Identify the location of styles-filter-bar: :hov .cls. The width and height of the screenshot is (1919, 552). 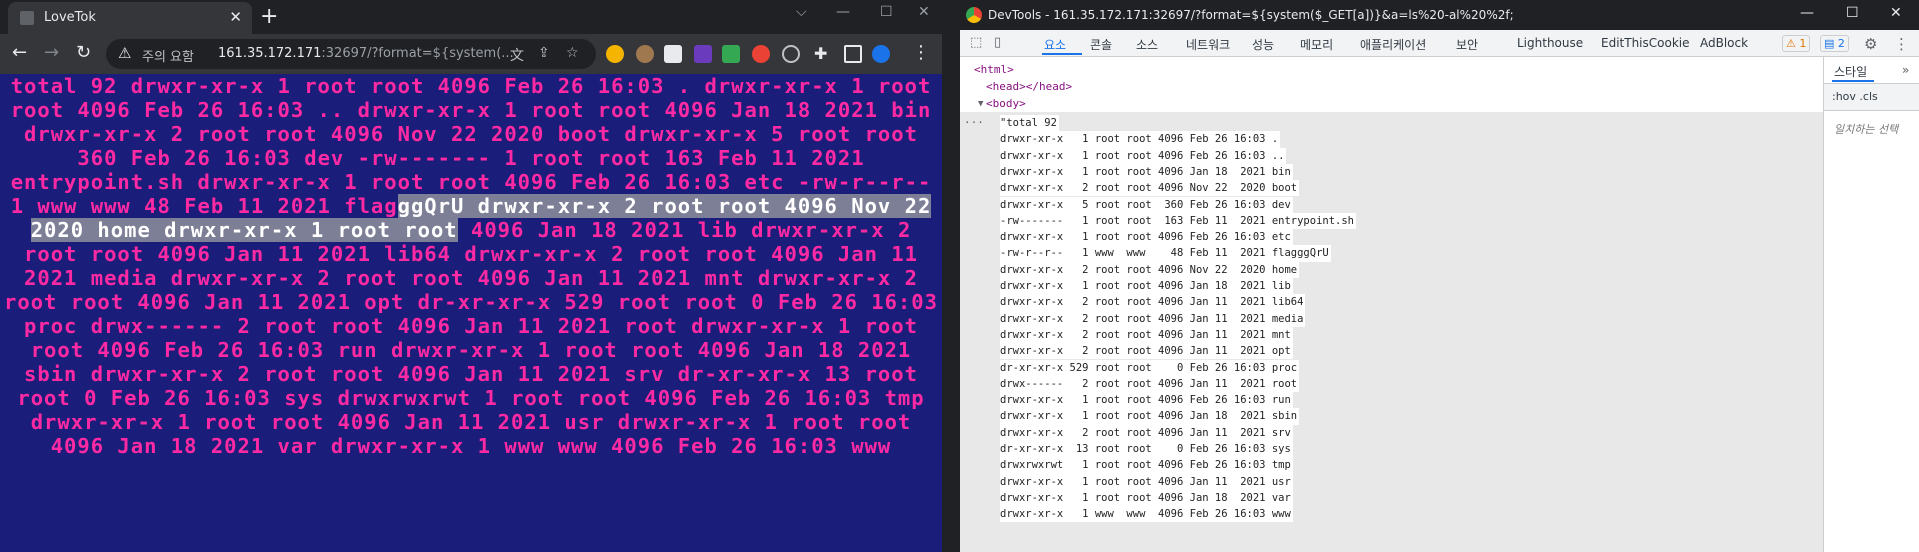
(1871, 97).